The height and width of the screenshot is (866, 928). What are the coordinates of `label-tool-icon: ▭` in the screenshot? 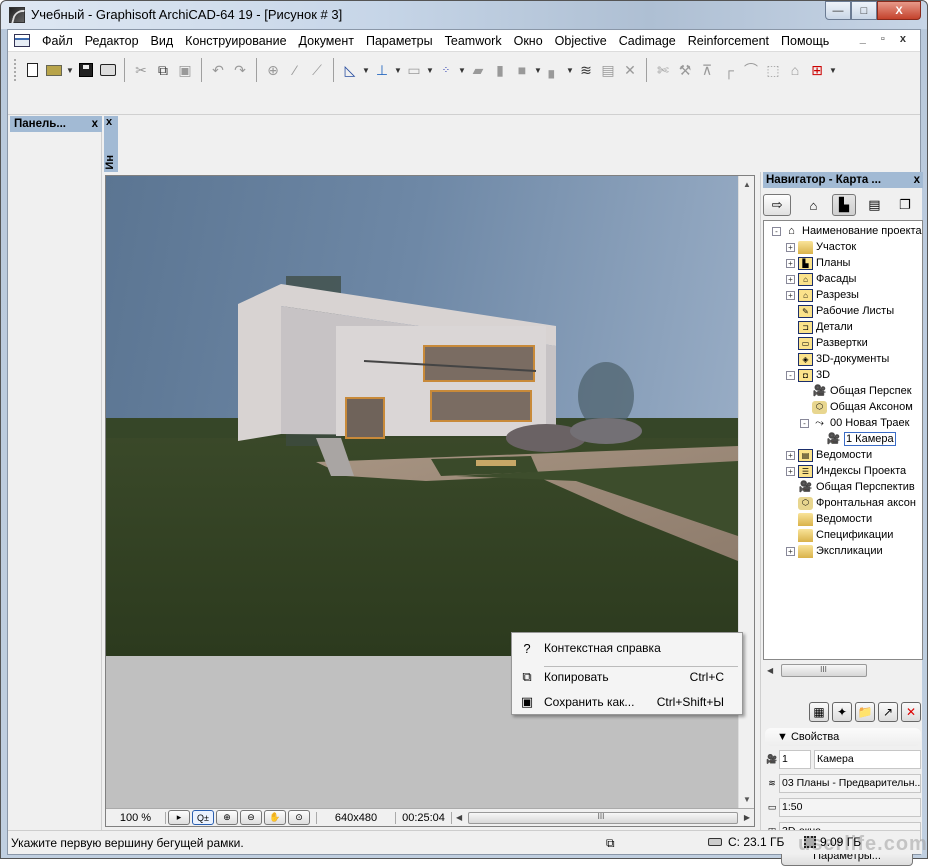 It's located at (414, 70).